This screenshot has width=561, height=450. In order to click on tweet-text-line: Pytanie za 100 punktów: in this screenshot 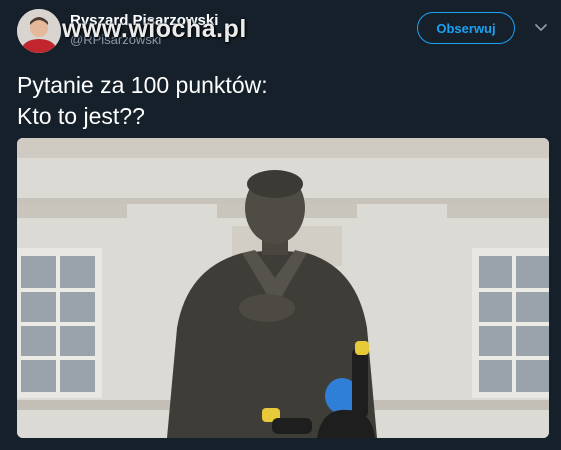, I will do `click(142, 85)`.